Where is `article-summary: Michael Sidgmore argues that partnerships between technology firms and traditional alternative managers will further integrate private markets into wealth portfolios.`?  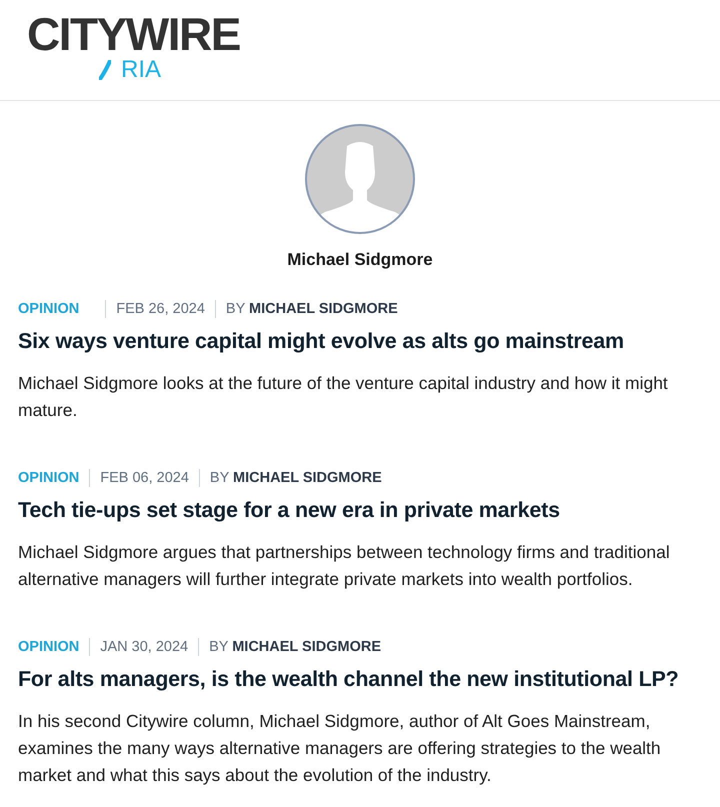 article-summary: Michael Sidgmore argues that partnerships between technology firms and traditional alternative managers will further integrate private markets into wealth portfolios. is located at coordinates (344, 566).